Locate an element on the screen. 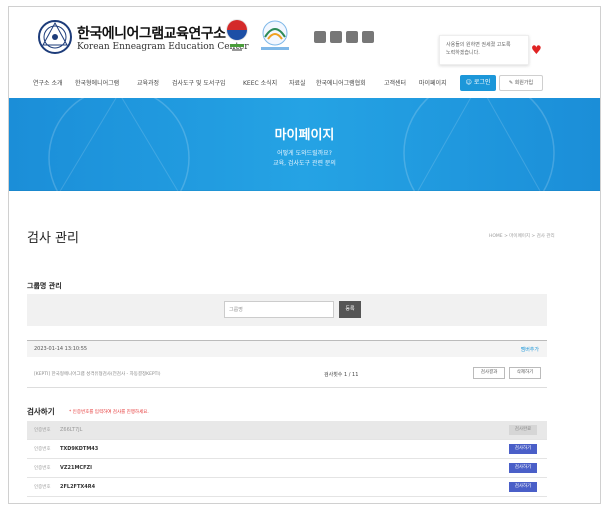  heart-icon: ♥ is located at coordinates (536, 50).